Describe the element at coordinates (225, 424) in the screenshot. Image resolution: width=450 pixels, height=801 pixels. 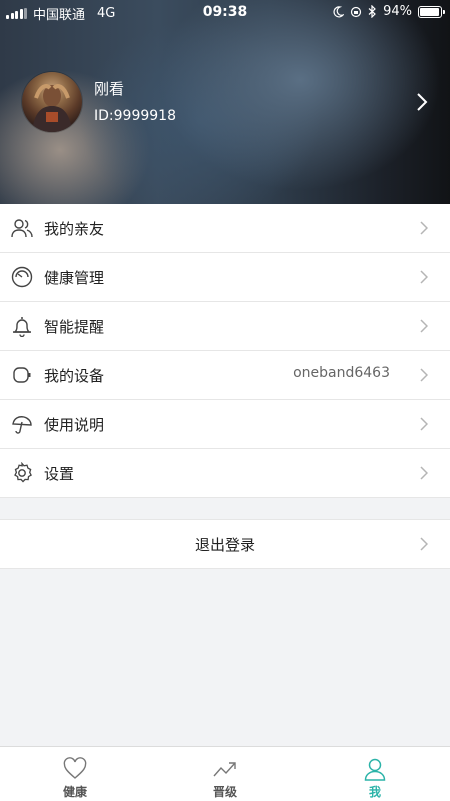
I see `menu-item-instructions: 使用说明` at that location.